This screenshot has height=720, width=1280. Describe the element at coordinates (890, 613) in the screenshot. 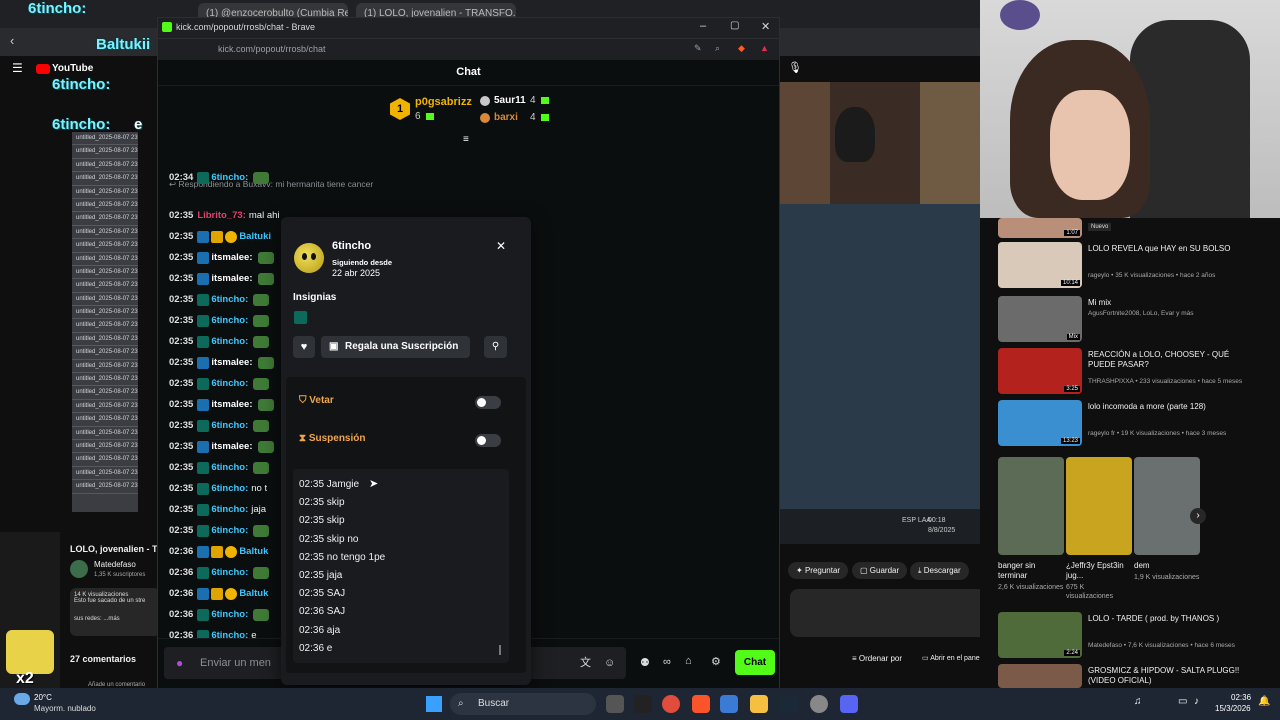

I see `description-box` at that location.